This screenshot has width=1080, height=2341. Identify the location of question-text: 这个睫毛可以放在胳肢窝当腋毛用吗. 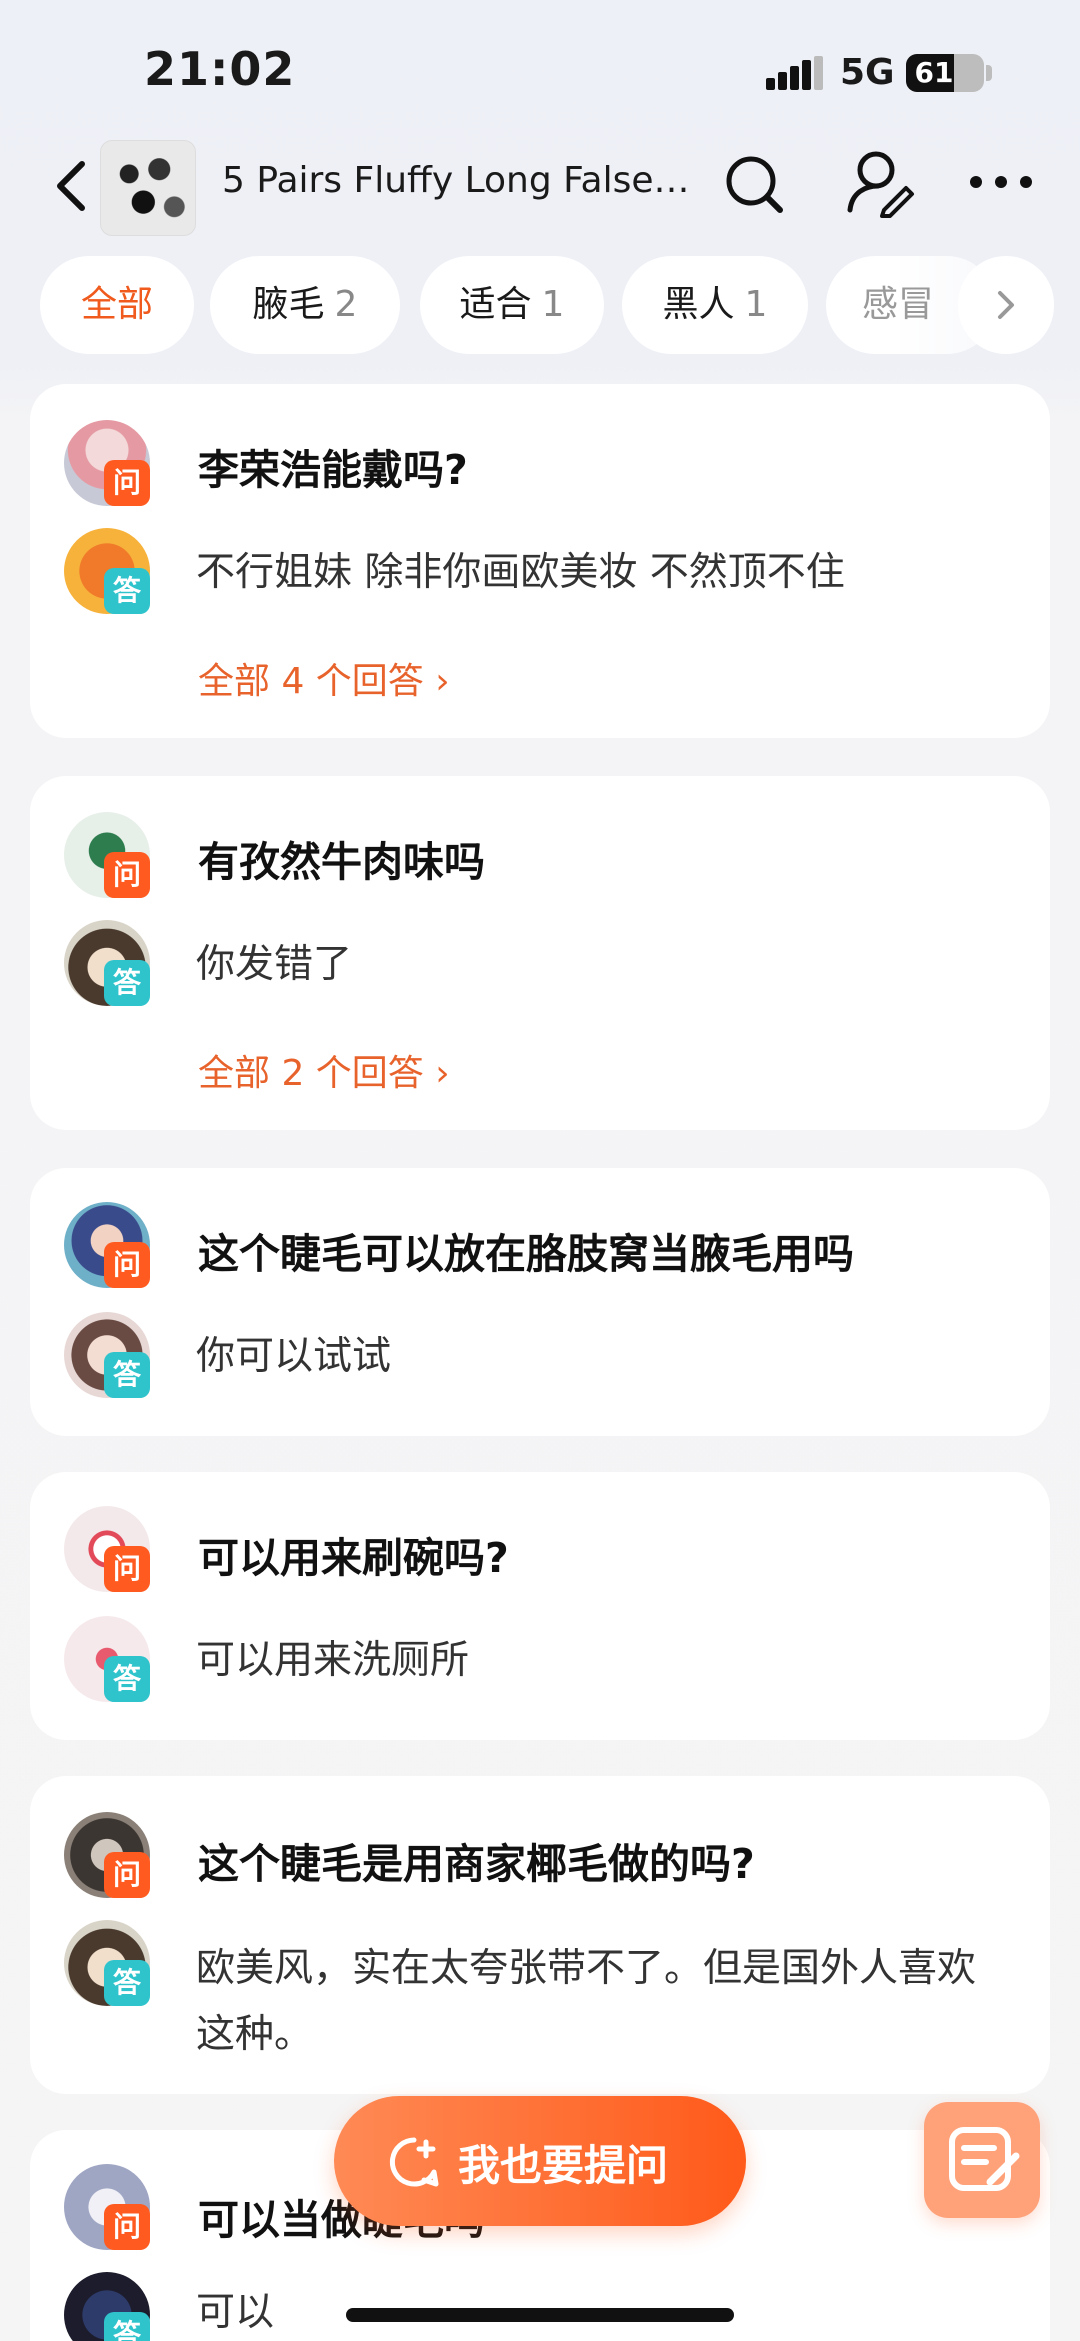
(526, 1254).